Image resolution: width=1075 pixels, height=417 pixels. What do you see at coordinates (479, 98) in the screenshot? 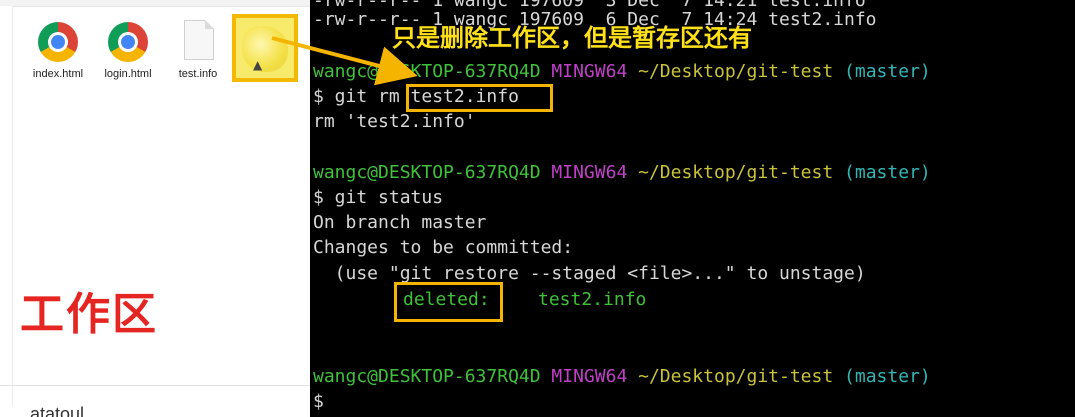
I see `highlight-box-filename` at bounding box center [479, 98].